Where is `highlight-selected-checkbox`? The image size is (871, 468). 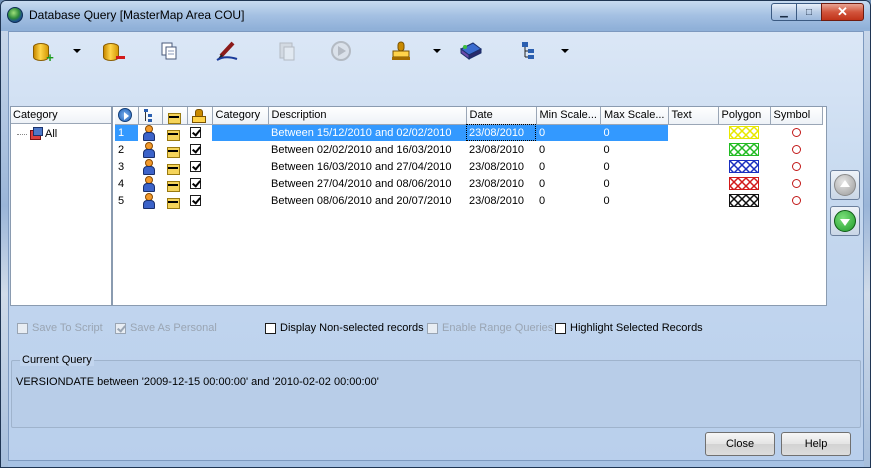 highlight-selected-checkbox is located at coordinates (560, 328).